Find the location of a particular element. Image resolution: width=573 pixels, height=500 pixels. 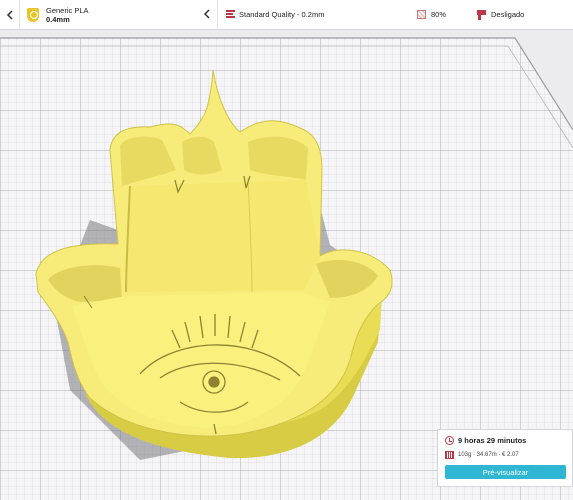

material-name: Generic PLA is located at coordinates (67, 10).